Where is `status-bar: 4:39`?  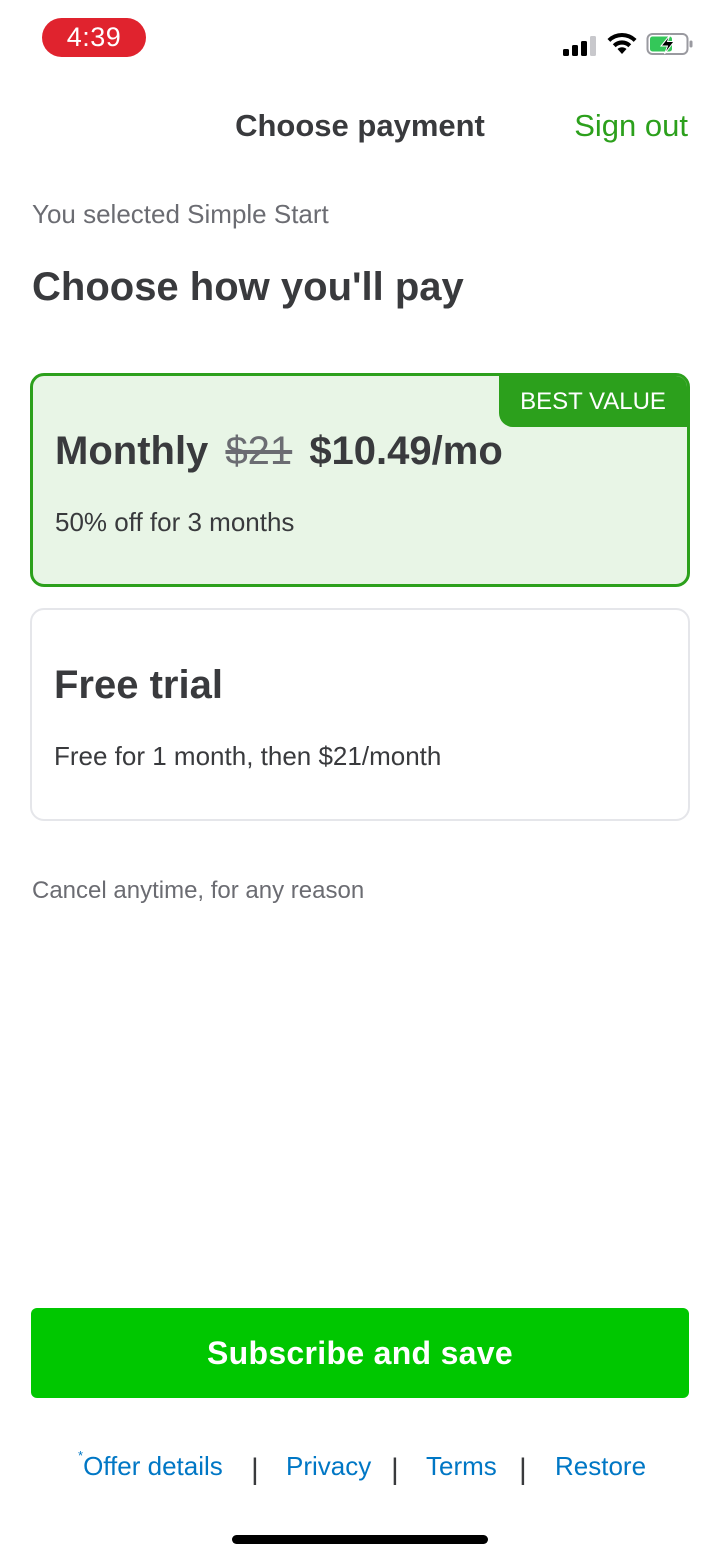 status-bar: 4:39 is located at coordinates (360, 40).